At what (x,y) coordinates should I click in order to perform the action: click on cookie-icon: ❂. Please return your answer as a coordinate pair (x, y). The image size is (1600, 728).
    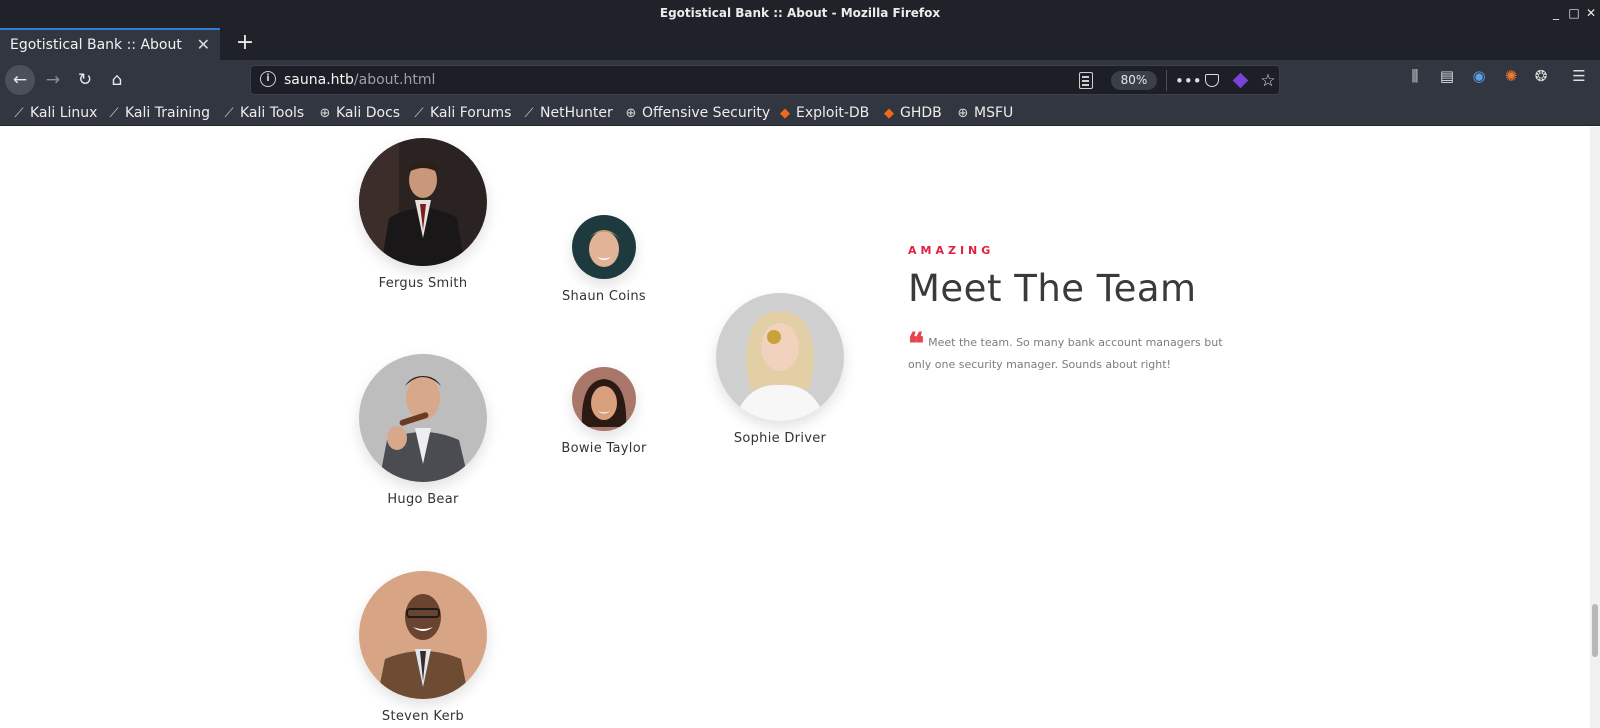
    Looking at the image, I should click on (1541, 76).